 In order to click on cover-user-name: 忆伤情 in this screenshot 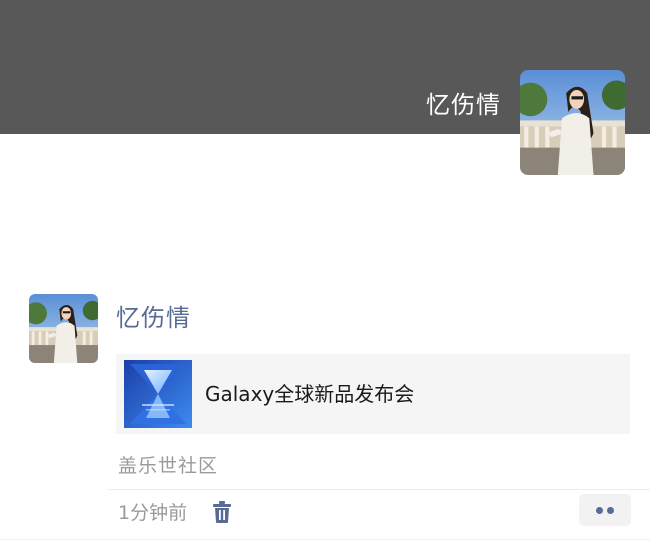, I will do `click(463, 105)`.